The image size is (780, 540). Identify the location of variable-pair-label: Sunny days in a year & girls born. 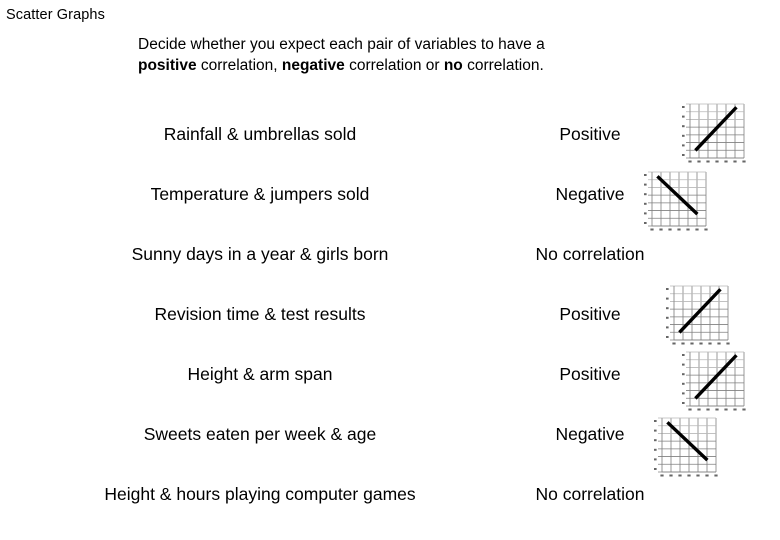
(260, 254).